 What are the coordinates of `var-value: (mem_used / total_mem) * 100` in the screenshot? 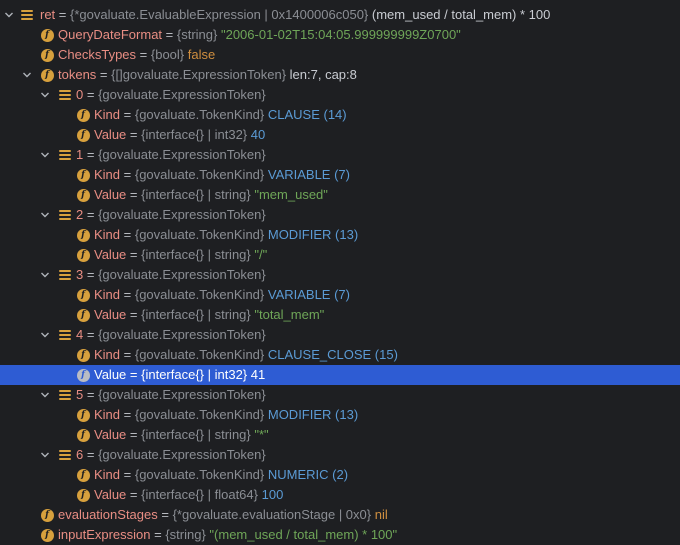 It's located at (459, 14).